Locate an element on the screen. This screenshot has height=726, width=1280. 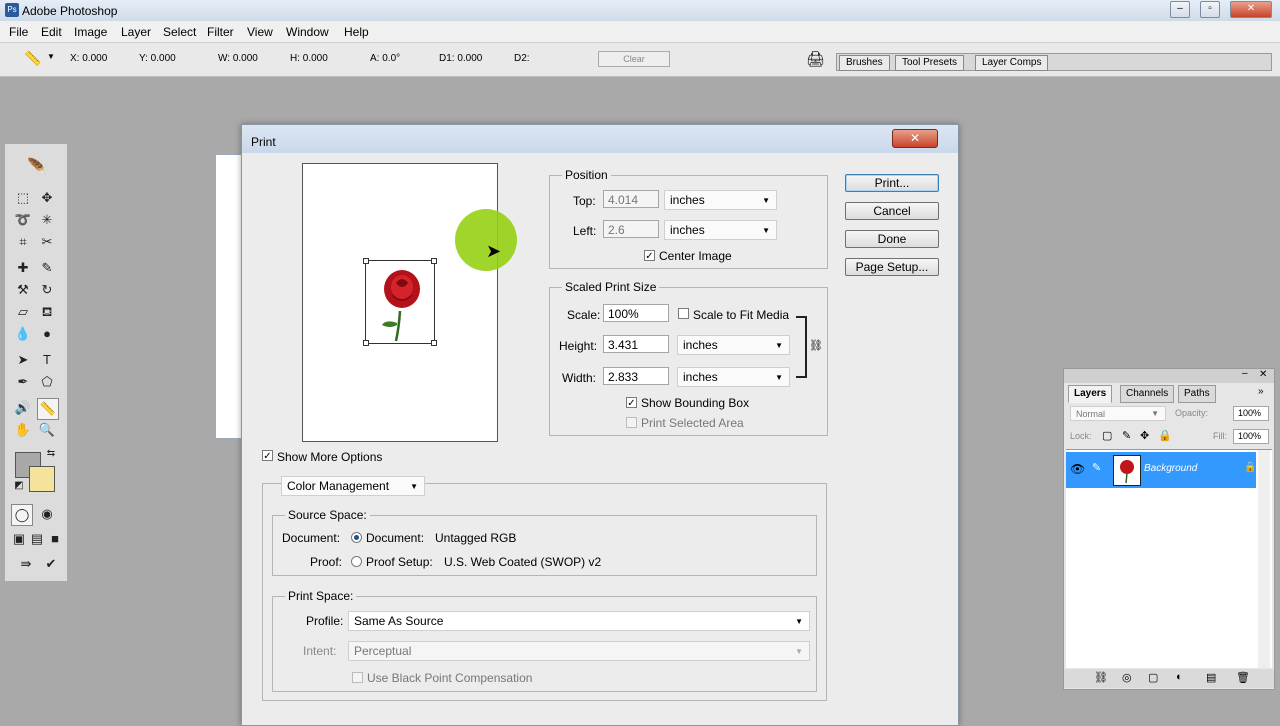
done-button: Done is located at coordinates (892, 239).